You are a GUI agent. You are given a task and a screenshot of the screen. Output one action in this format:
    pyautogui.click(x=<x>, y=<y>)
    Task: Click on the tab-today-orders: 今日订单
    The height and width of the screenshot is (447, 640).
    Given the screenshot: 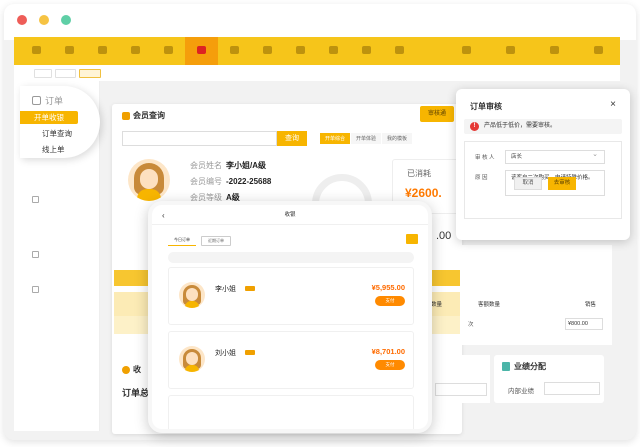 What is the action you would take?
    pyautogui.click(x=182, y=241)
    